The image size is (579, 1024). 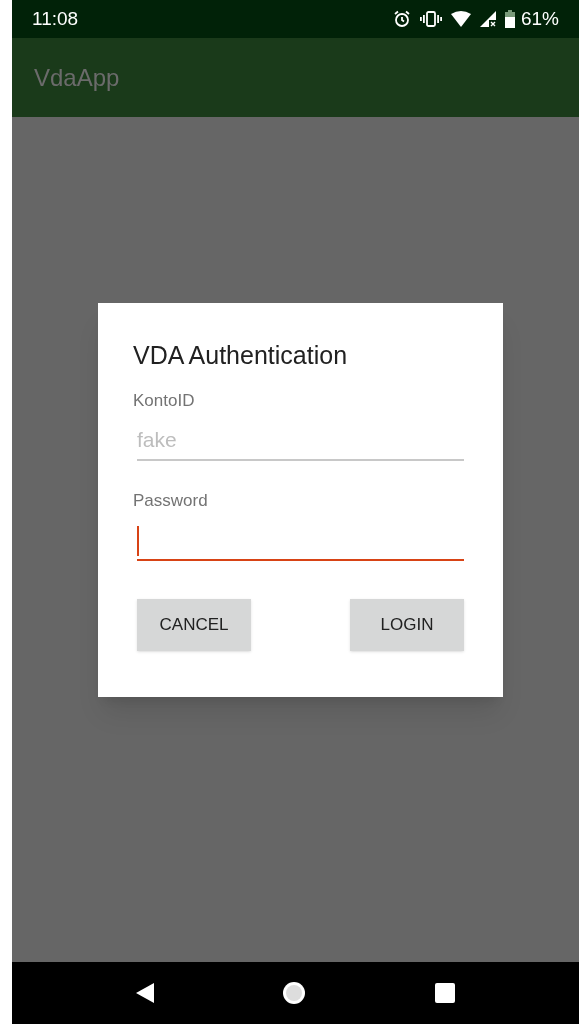 I want to click on alarm-icon, so click(x=401, y=19).